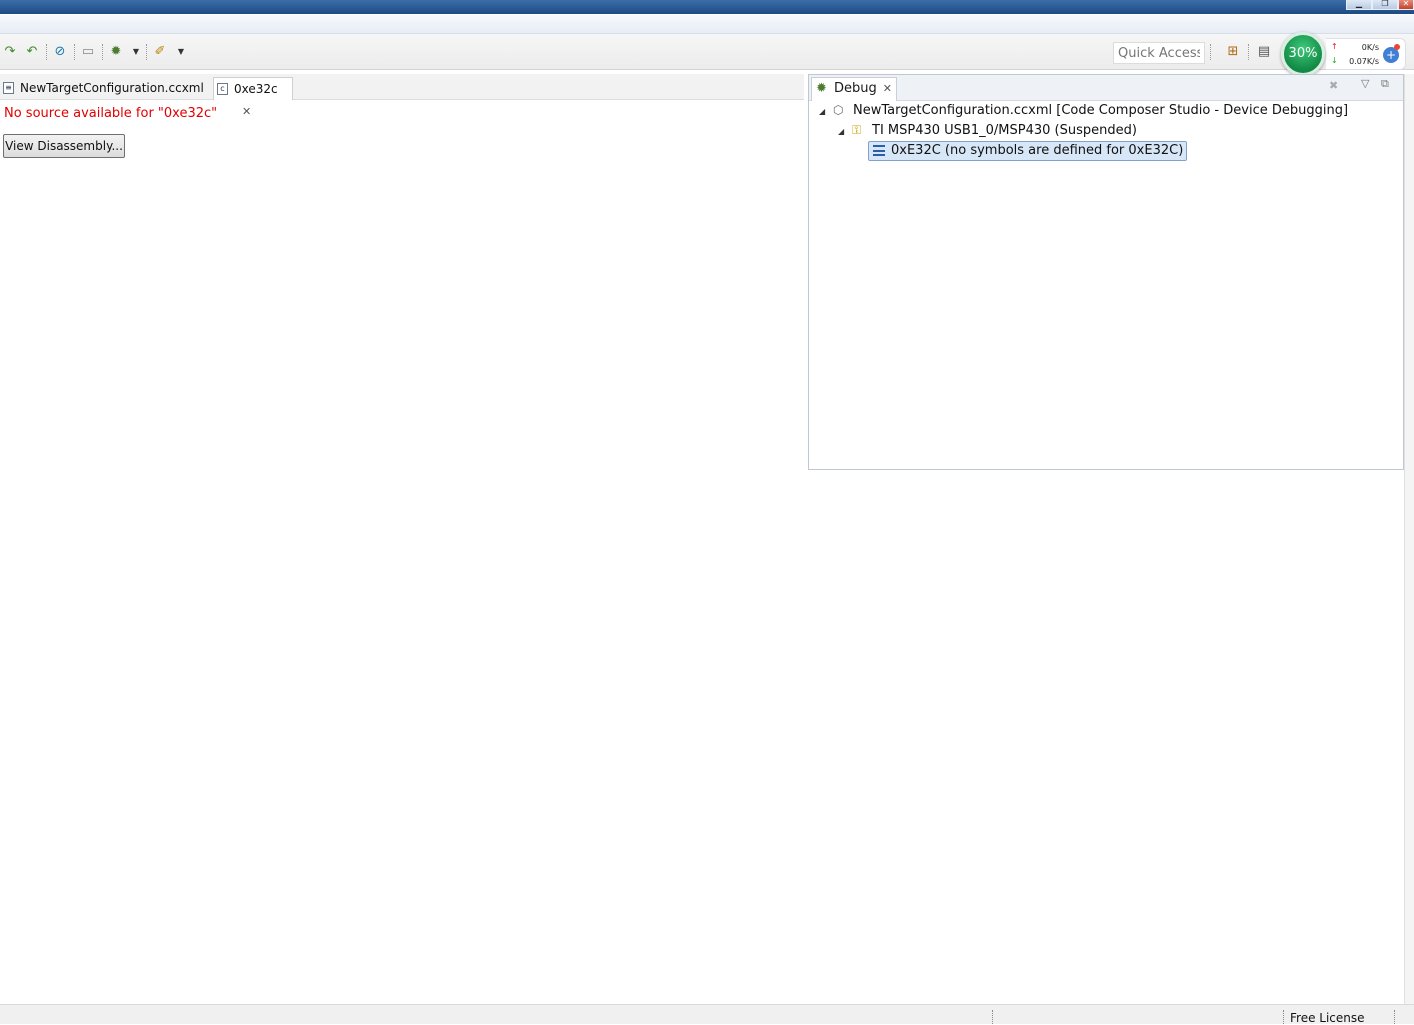 This screenshot has height=1025, width=1414. I want to click on maximize-view-icon: ⧉, so click(1385, 84).